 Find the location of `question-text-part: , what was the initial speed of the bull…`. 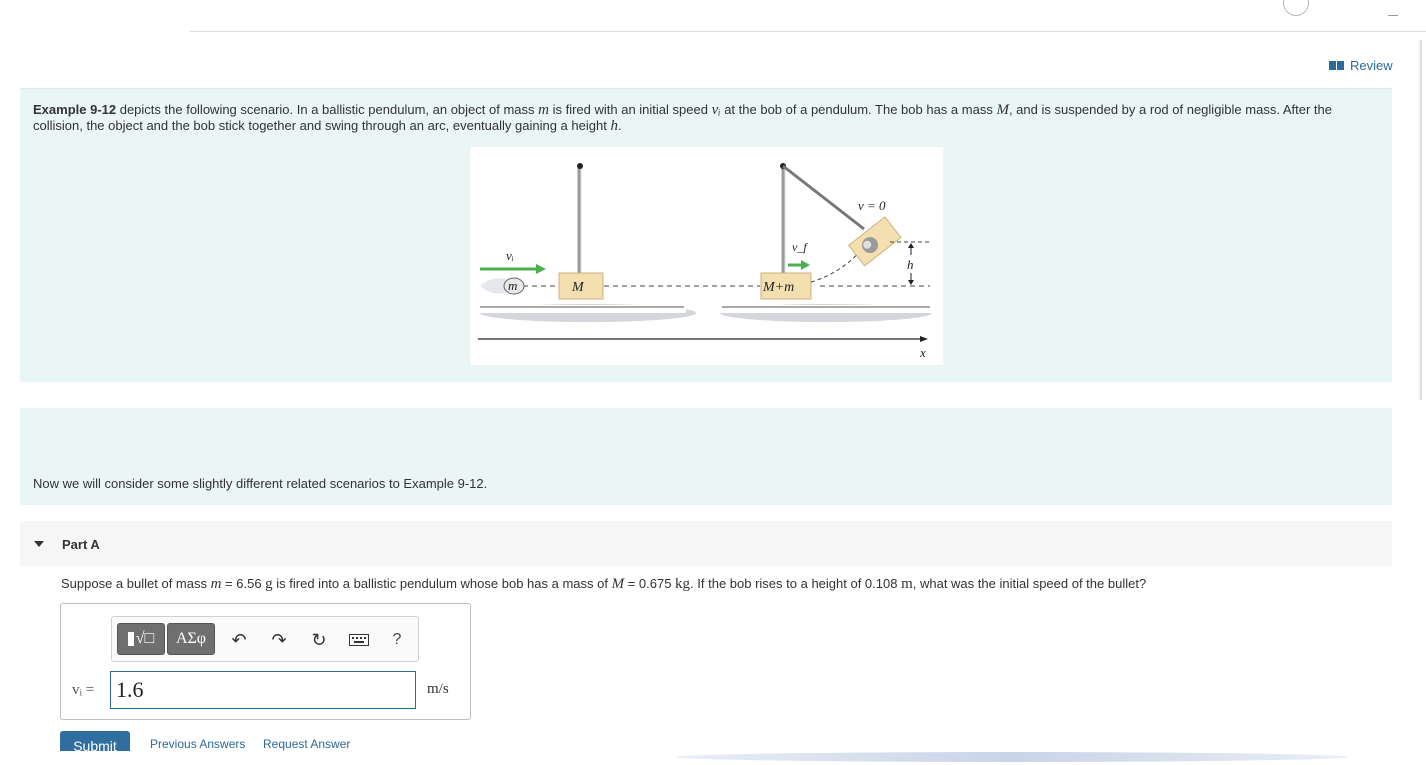

question-text-part: , what was the initial speed of the bull… is located at coordinates (1029, 583).